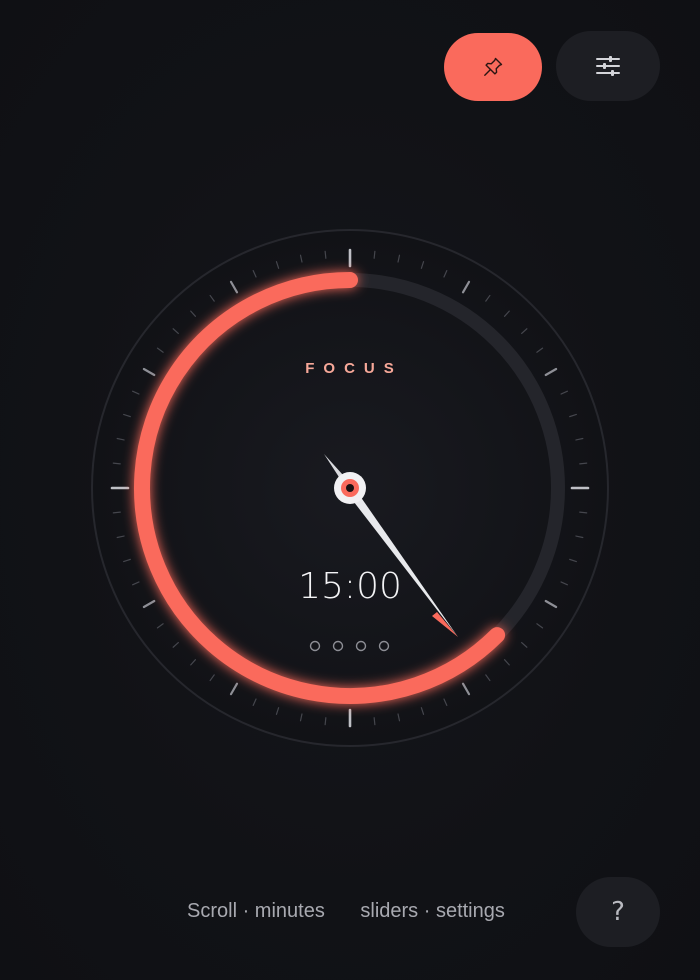 The width and height of the screenshot is (700, 980). Describe the element at coordinates (256, 911) in the screenshot. I see `scroll-hint: Scroll · minutes` at that location.